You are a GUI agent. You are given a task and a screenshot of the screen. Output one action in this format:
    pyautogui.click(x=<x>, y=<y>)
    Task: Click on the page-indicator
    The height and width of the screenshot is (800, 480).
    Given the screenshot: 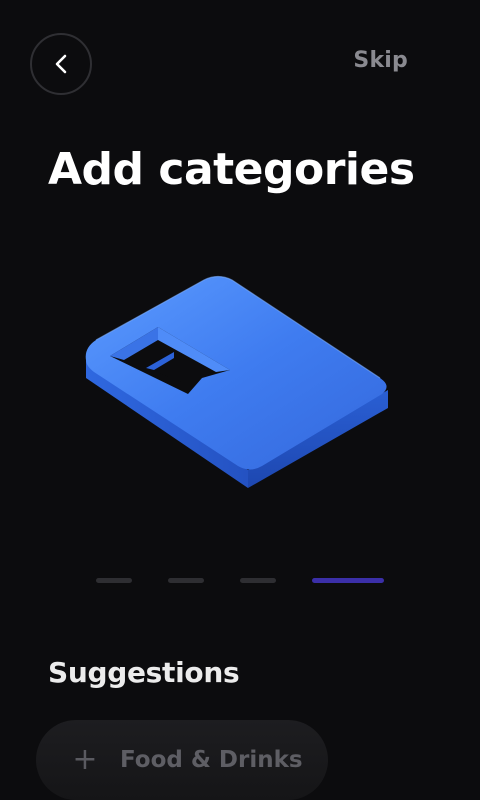 What is the action you would take?
    pyautogui.click(x=240, y=580)
    